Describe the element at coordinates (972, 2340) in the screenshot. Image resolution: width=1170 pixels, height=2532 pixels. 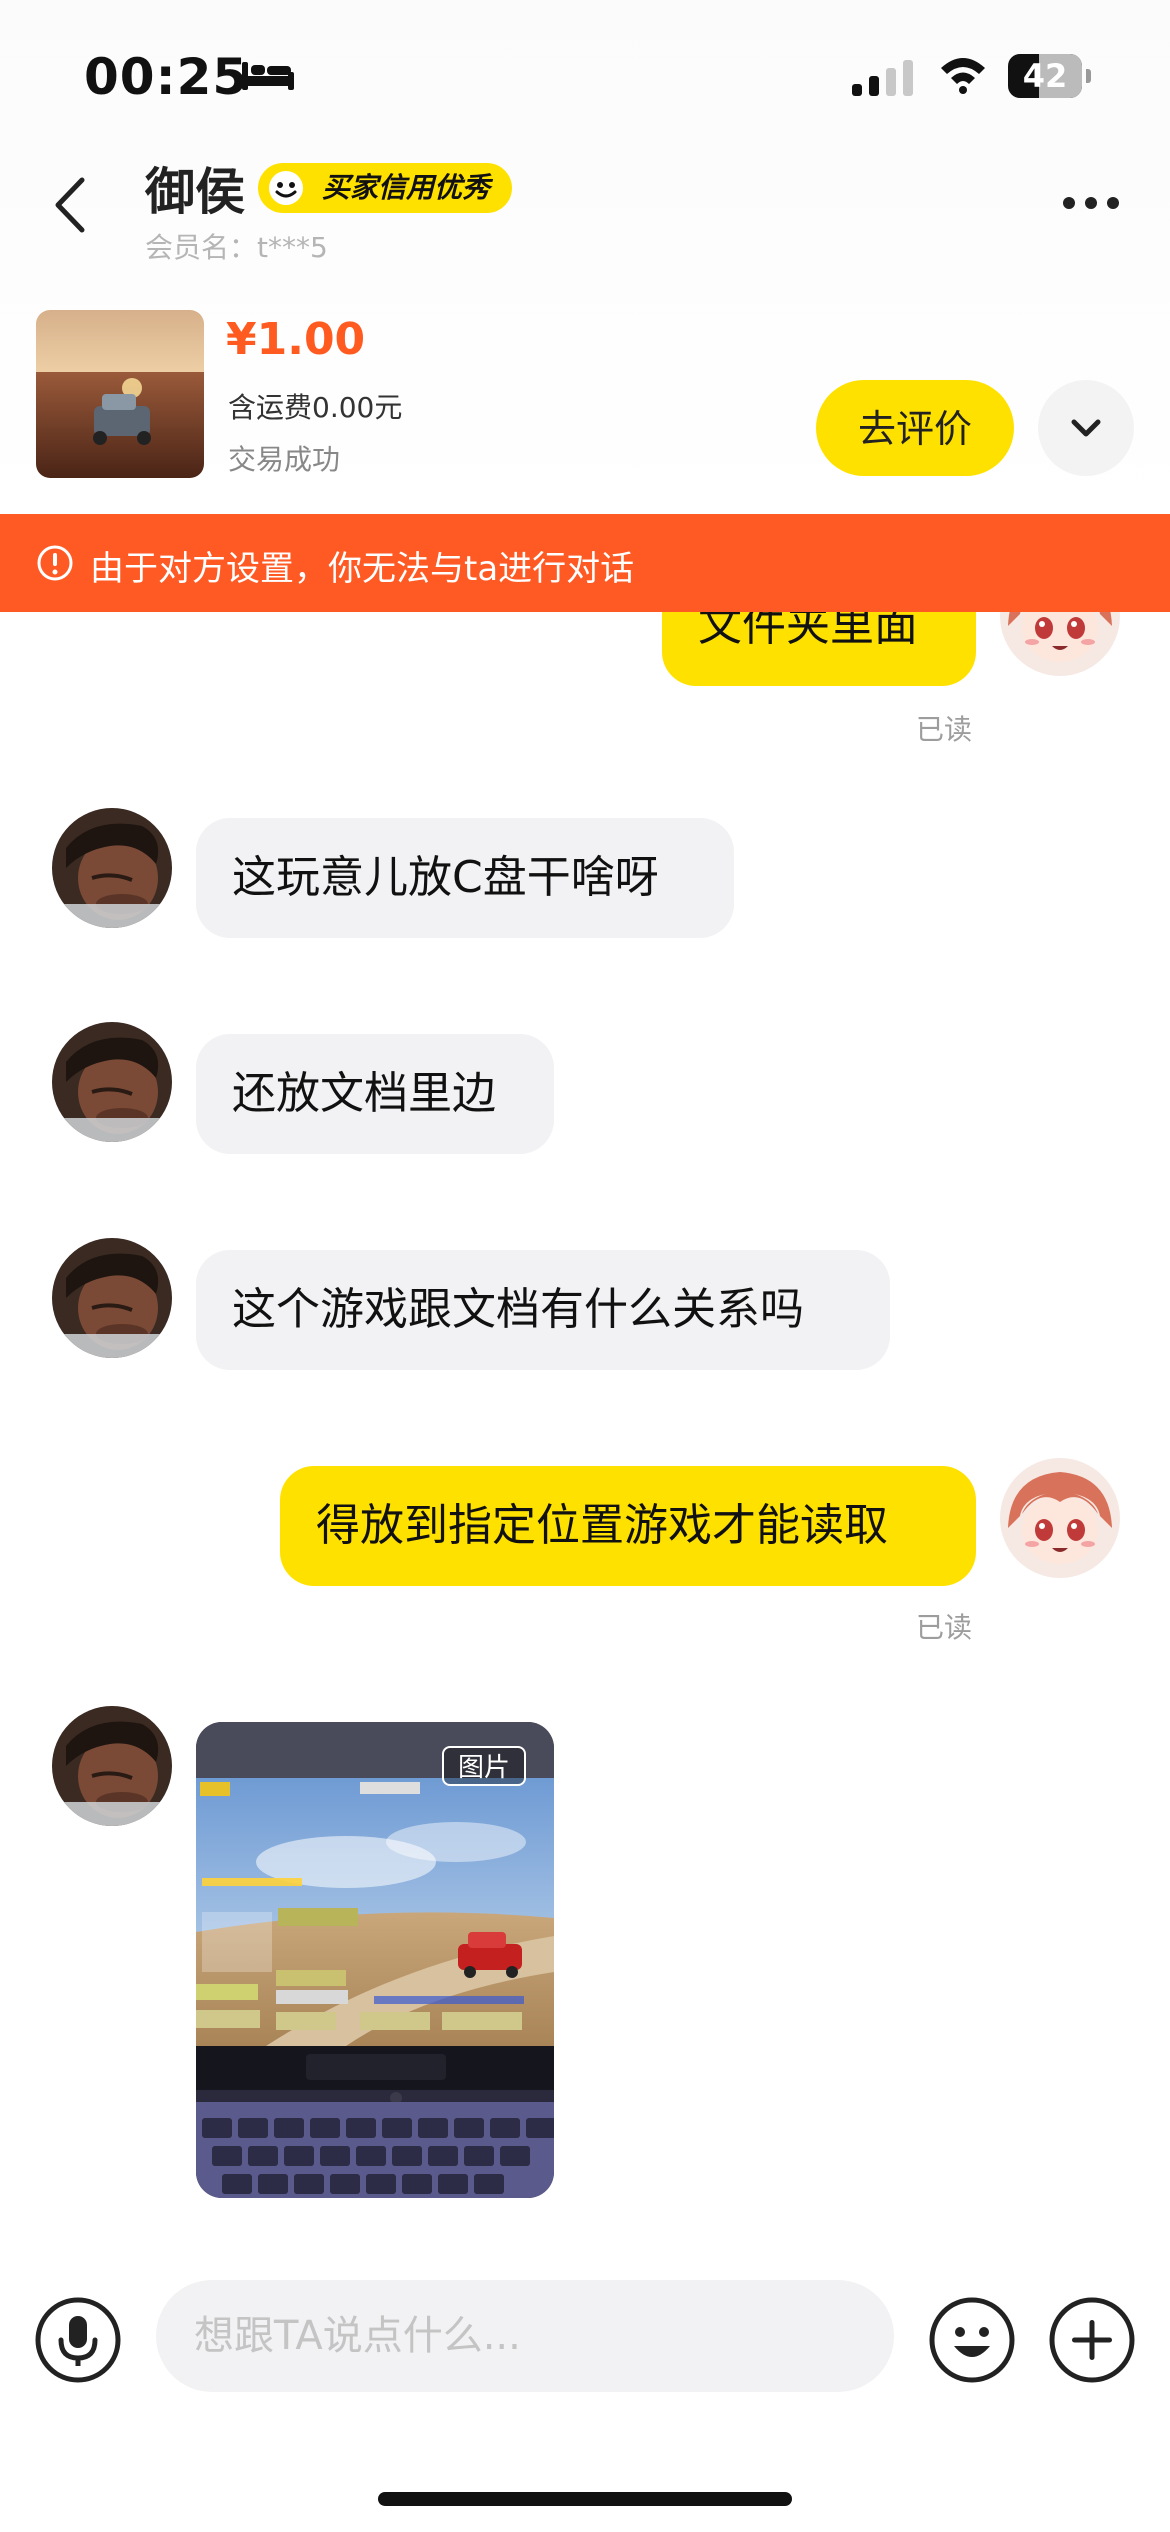
I see `emoji-icon` at that location.